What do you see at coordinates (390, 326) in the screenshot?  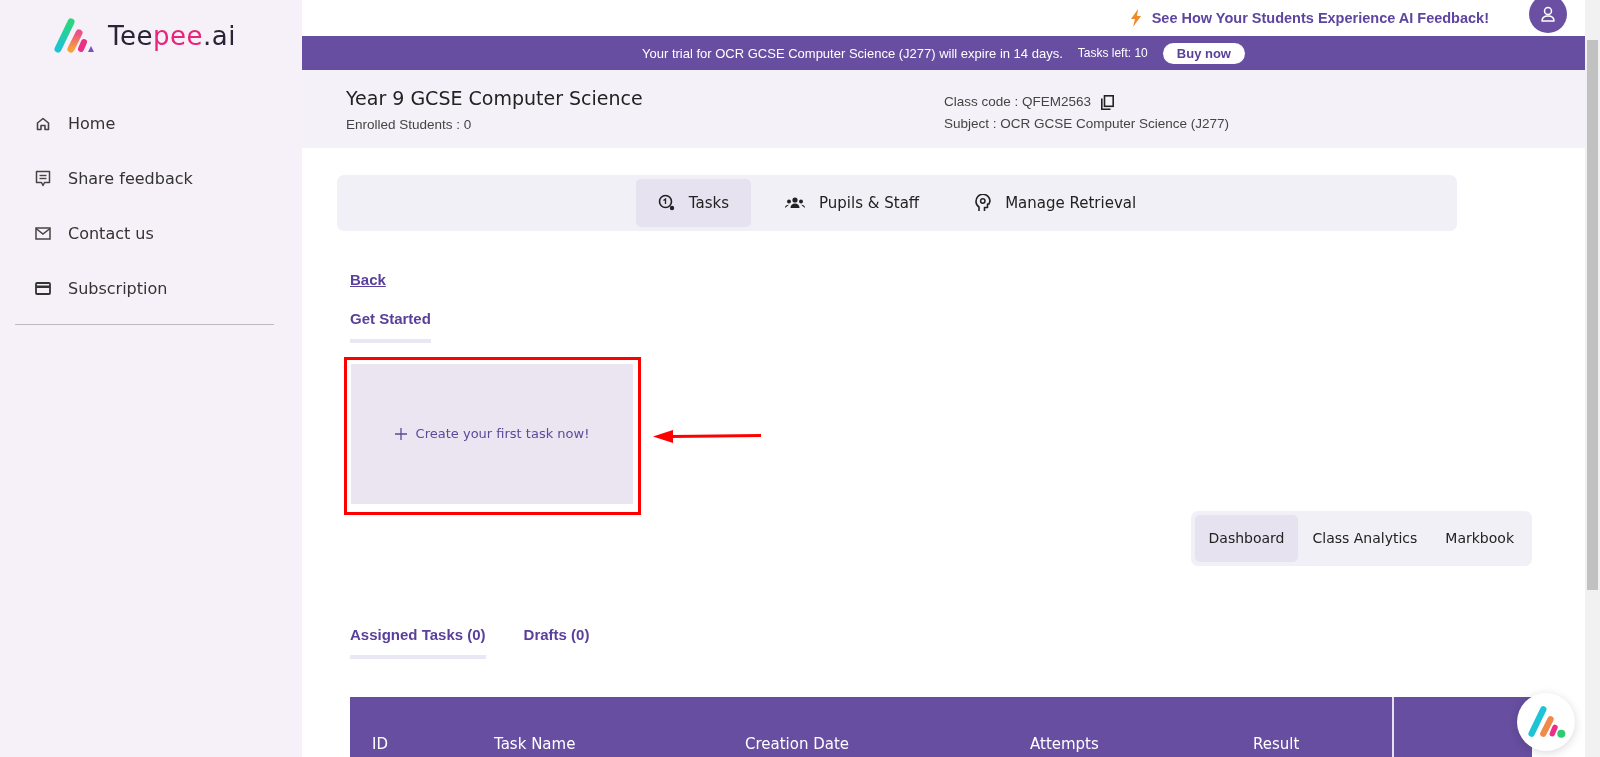 I see `get-started-tab: Get Started` at bounding box center [390, 326].